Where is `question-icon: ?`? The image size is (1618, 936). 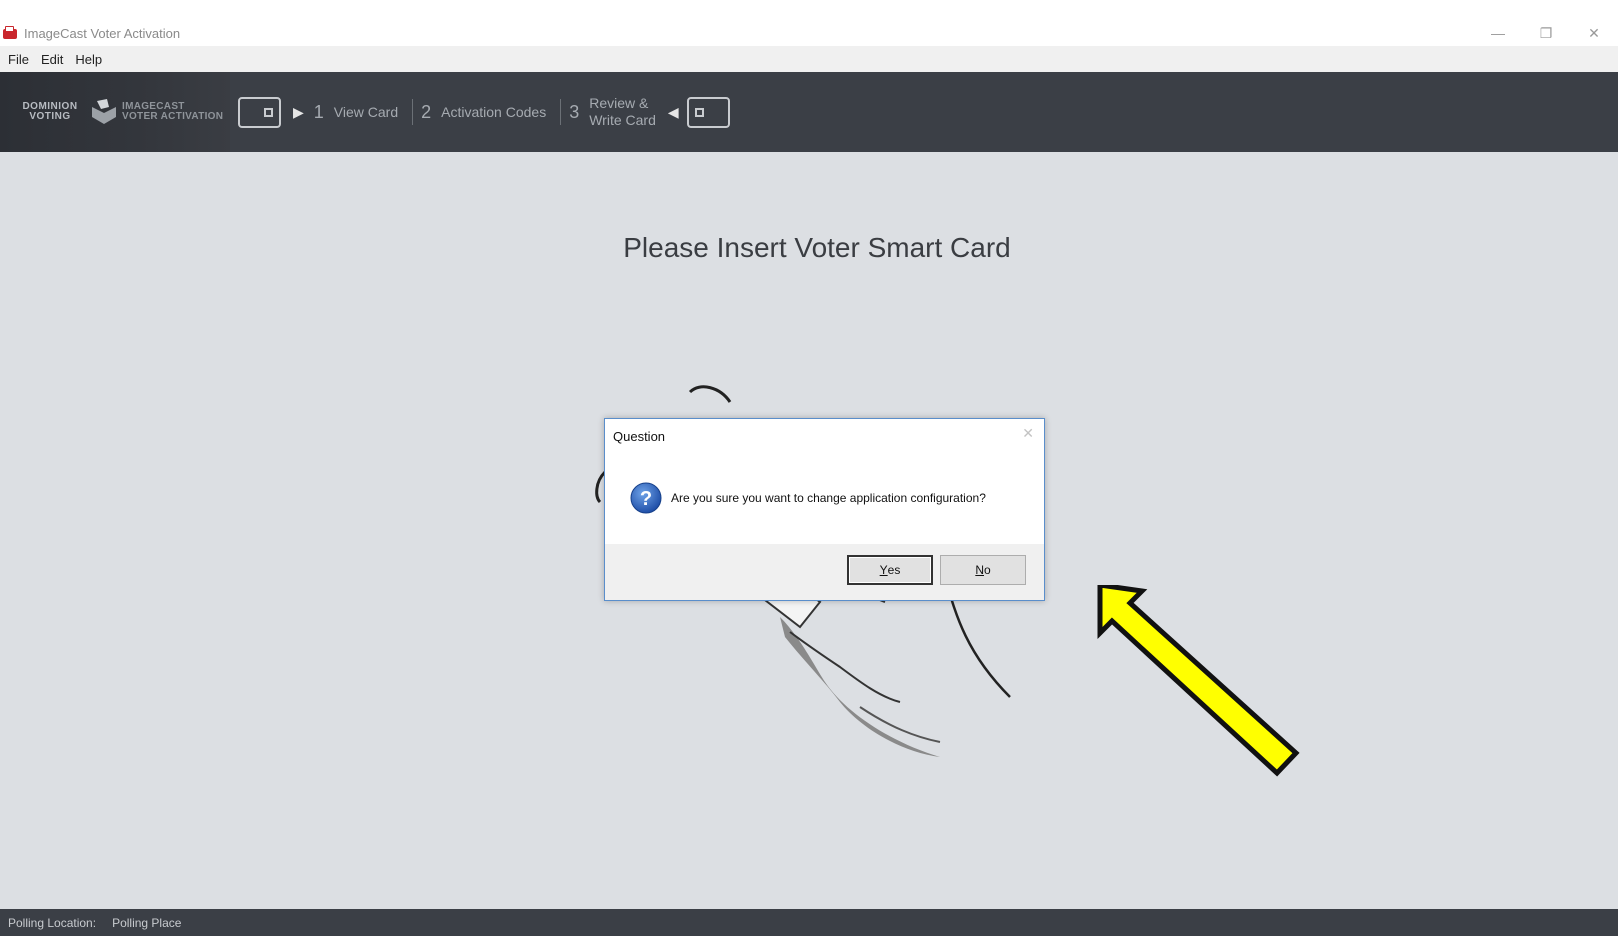
question-icon: ? is located at coordinates (646, 498).